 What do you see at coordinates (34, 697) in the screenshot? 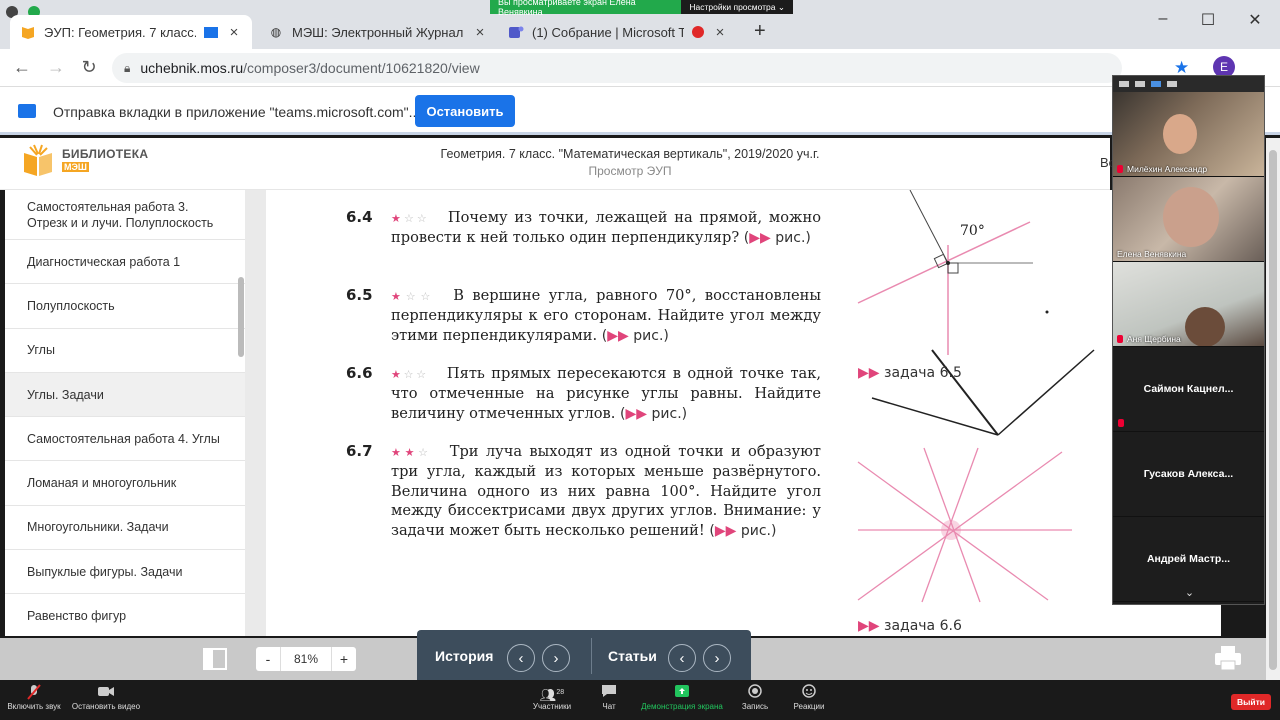
I see `unmute-button: Включить звук` at bounding box center [34, 697].